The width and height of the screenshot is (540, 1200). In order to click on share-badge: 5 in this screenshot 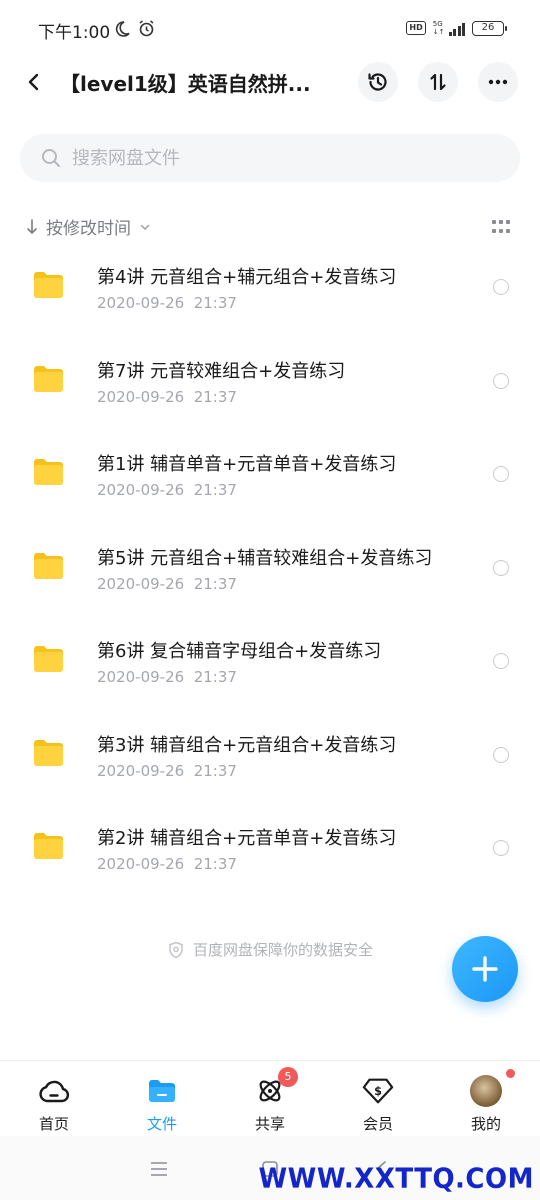, I will do `click(288, 1077)`.